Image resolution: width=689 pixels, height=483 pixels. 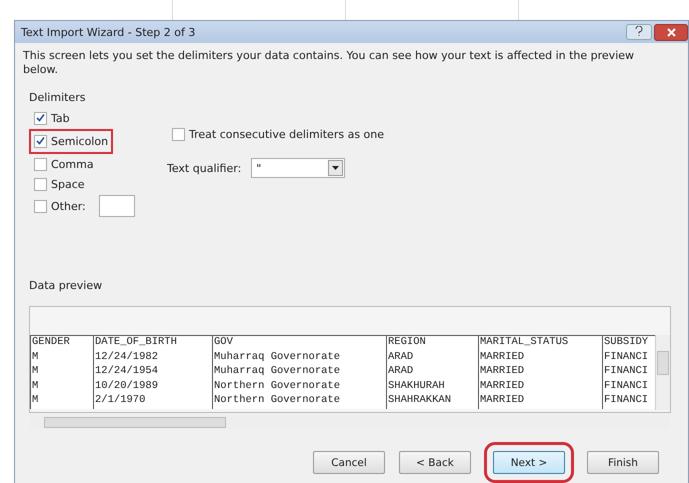 I want to click on dropdown-arrow-icon, so click(x=336, y=168).